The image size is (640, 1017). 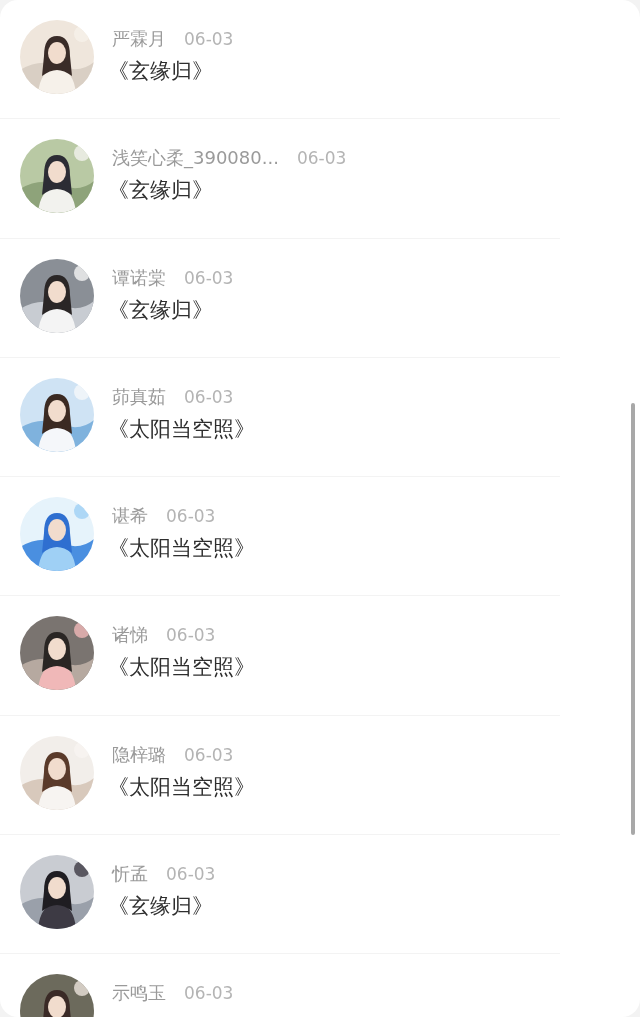 I want to click on scrollbar, so click(x=633, y=619).